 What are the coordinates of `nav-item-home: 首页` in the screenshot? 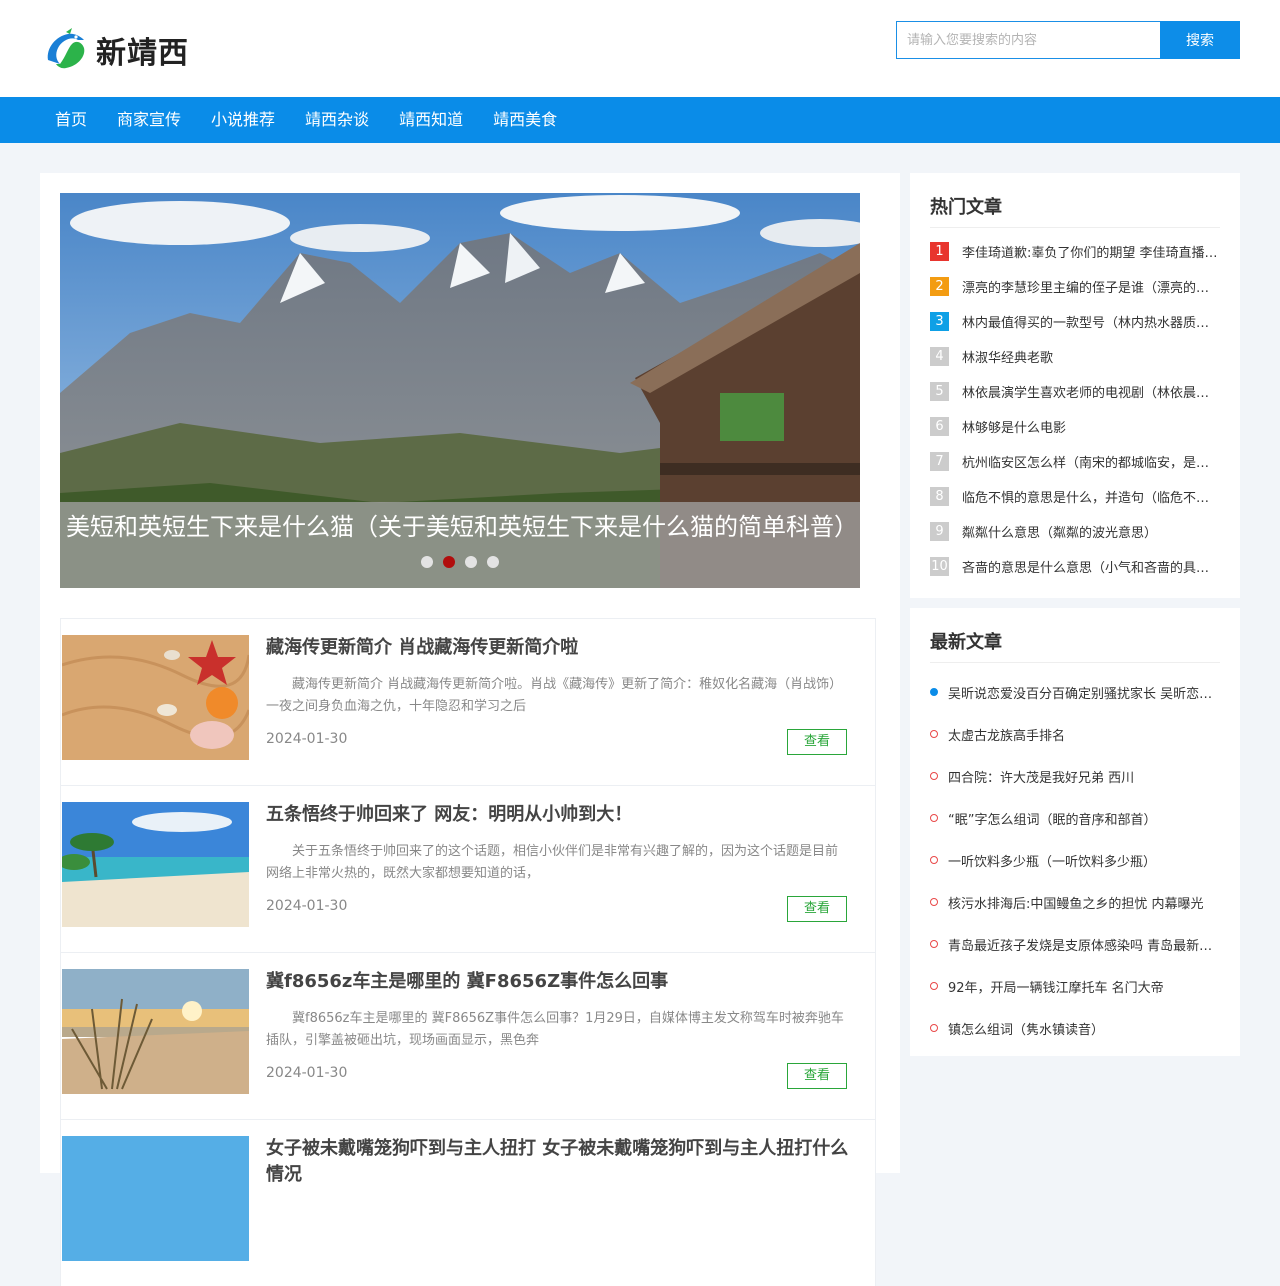 It's located at (71, 120).